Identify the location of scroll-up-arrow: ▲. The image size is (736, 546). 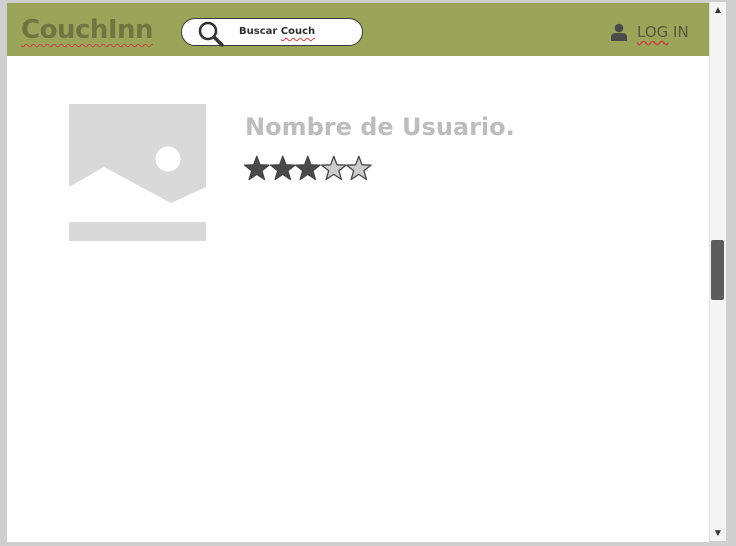
(718, 10).